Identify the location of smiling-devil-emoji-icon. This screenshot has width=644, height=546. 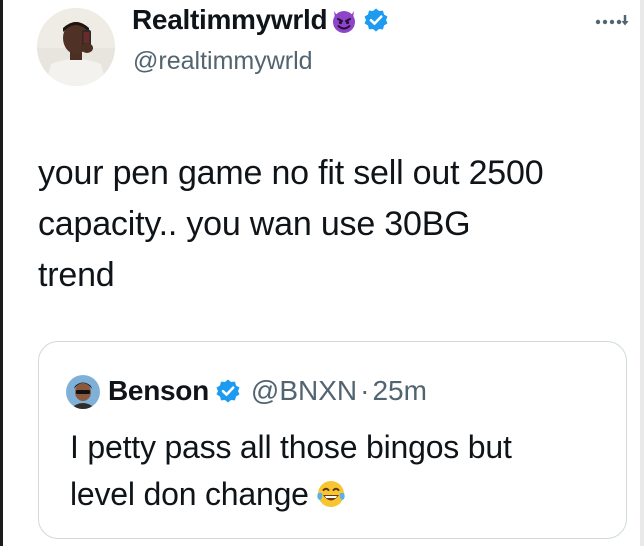
(344, 20).